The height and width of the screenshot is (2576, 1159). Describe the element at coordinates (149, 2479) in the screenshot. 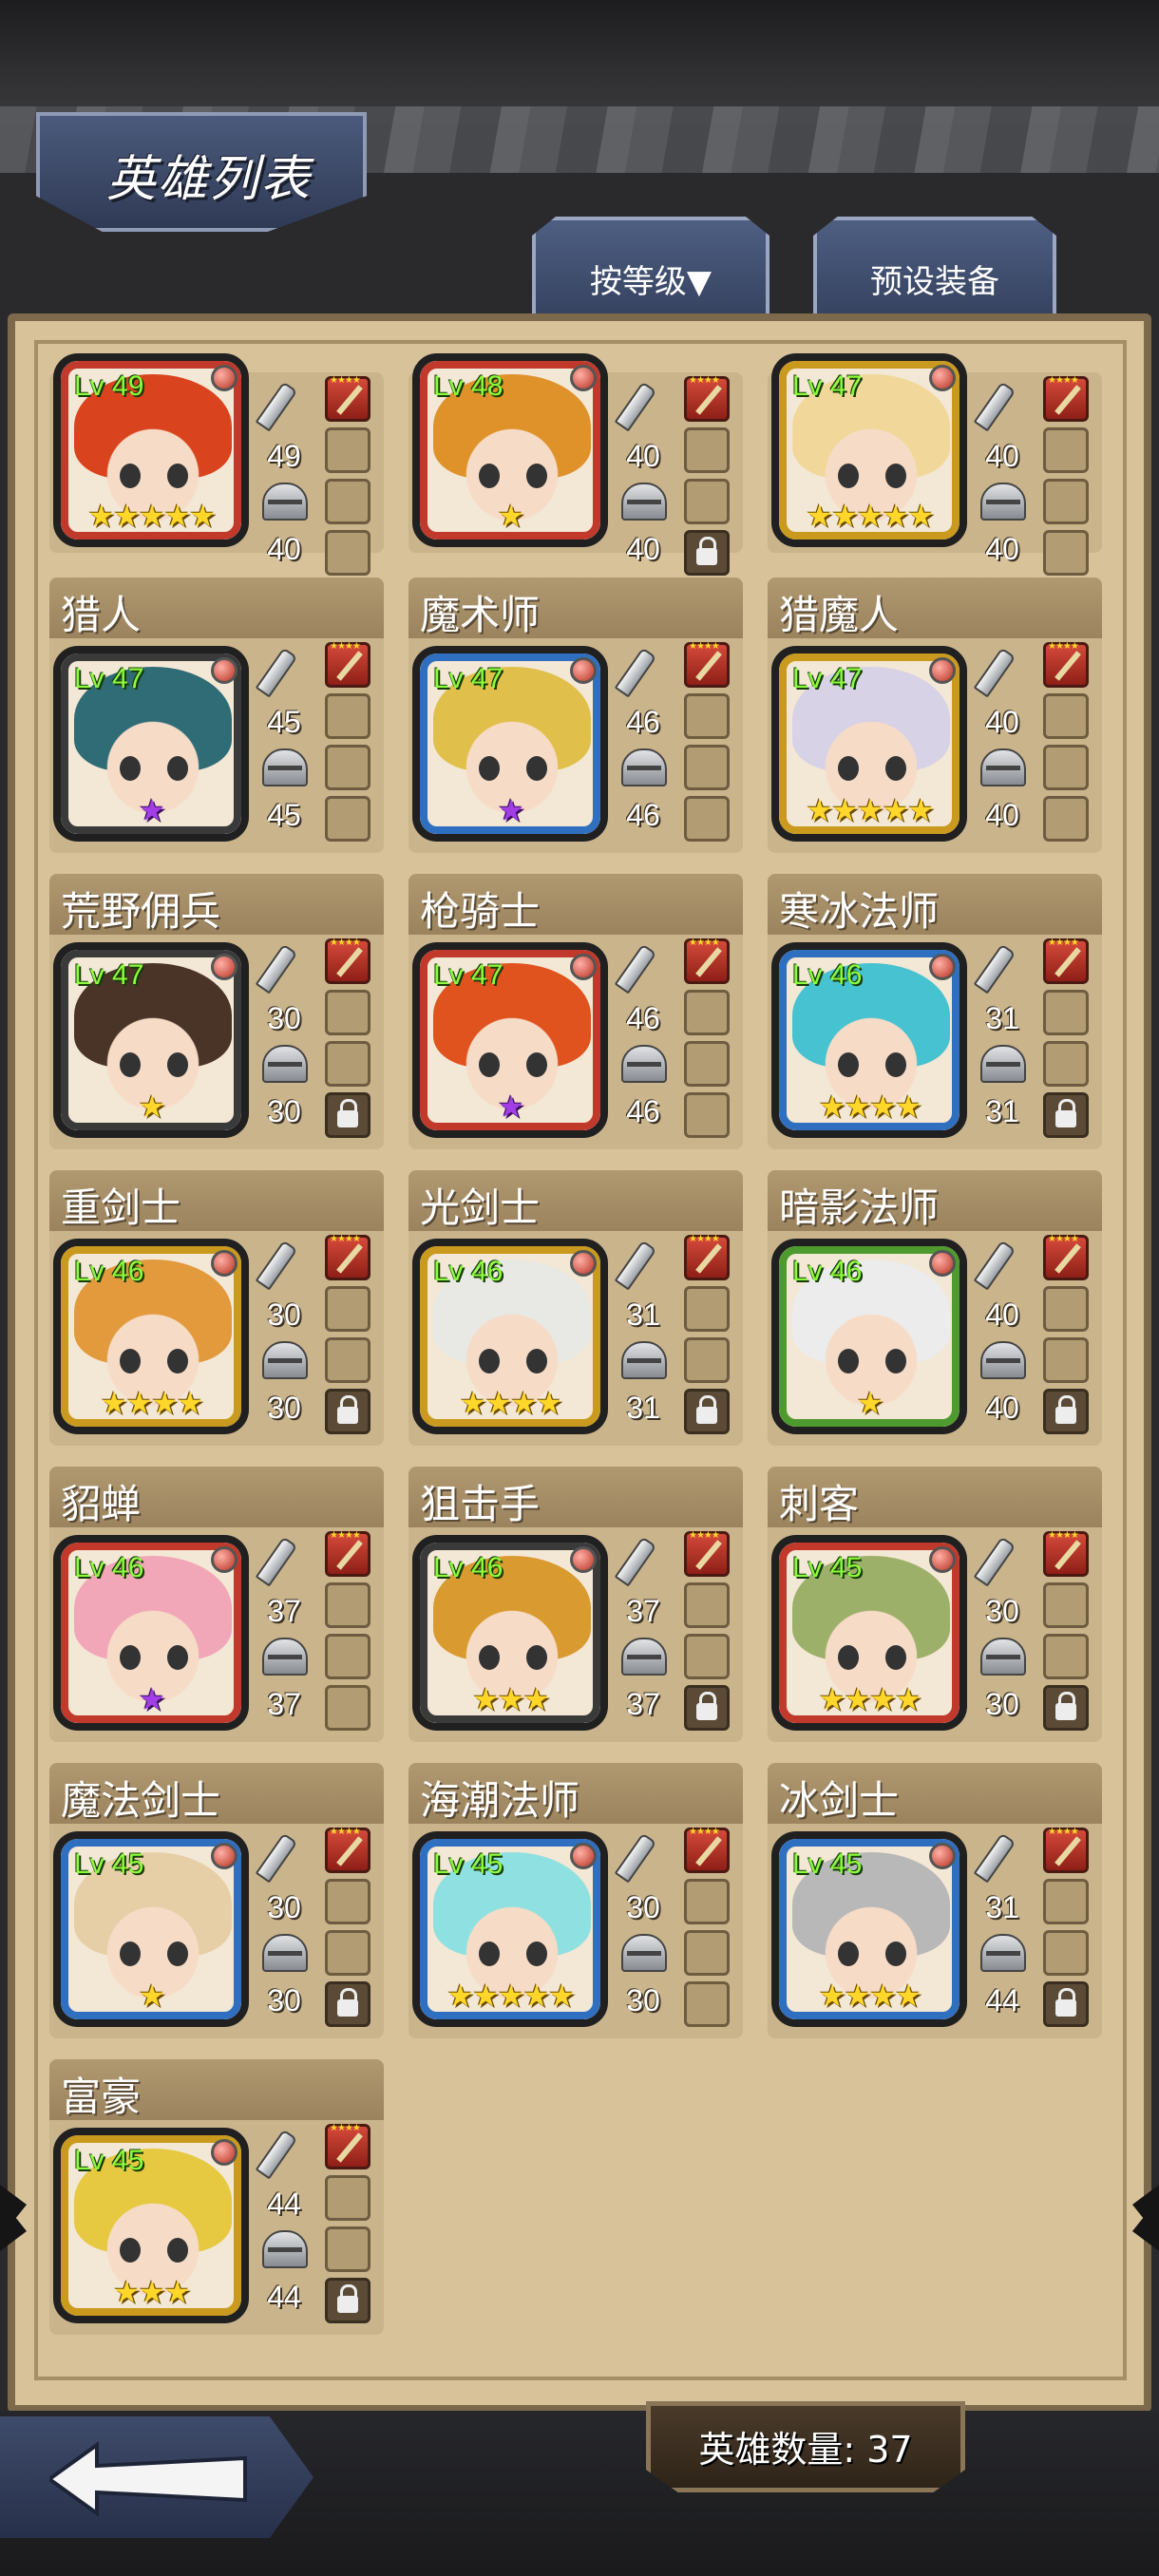

I see `back-arrow-icon` at that location.